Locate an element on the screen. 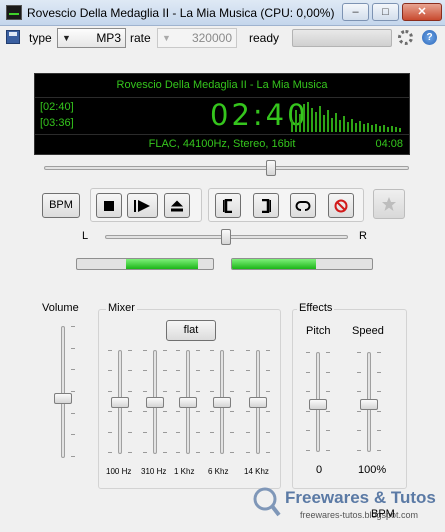 The height and width of the screenshot is (532, 445). gear-icon is located at coordinates (405, 37).